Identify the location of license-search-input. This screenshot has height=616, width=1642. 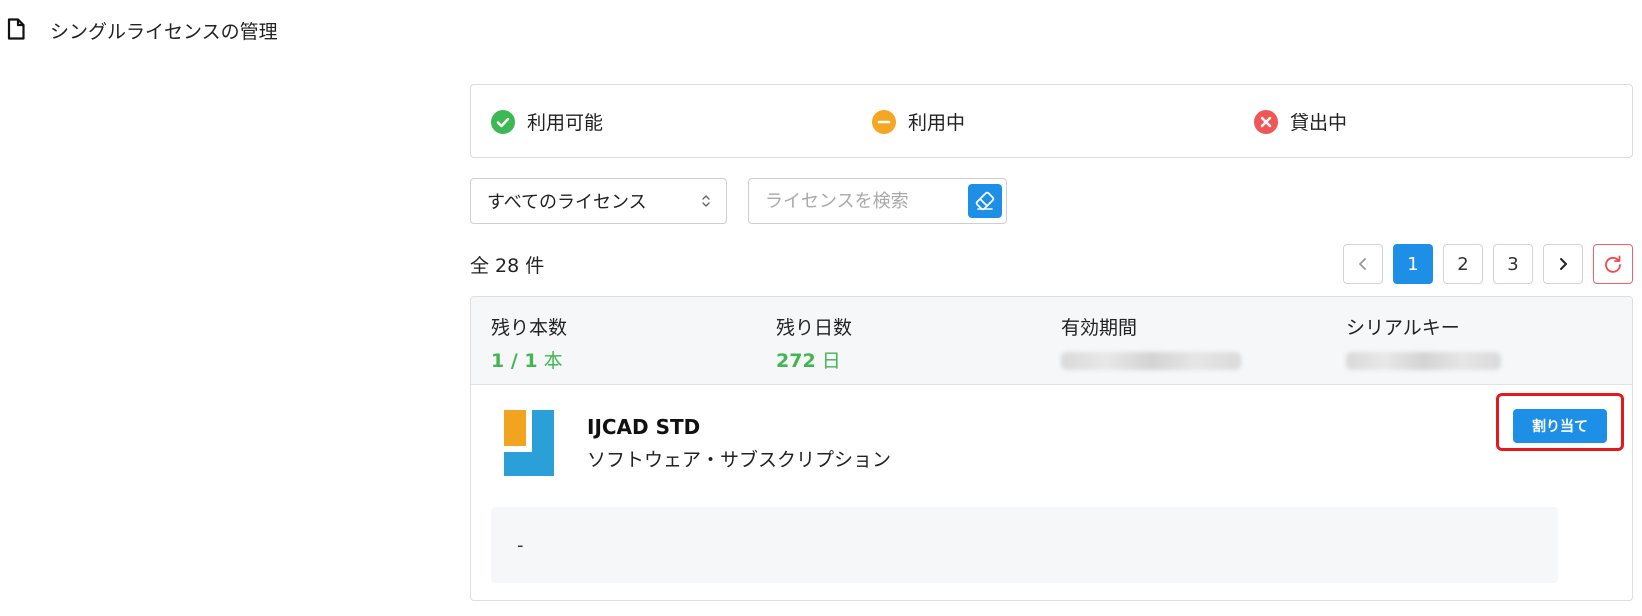
(854, 201).